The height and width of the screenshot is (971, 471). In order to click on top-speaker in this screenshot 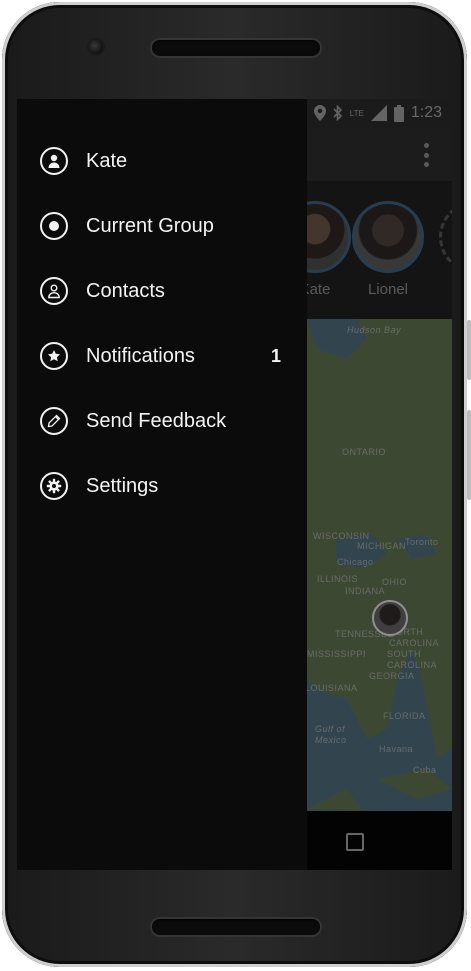, I will do `click(236, 48)`.